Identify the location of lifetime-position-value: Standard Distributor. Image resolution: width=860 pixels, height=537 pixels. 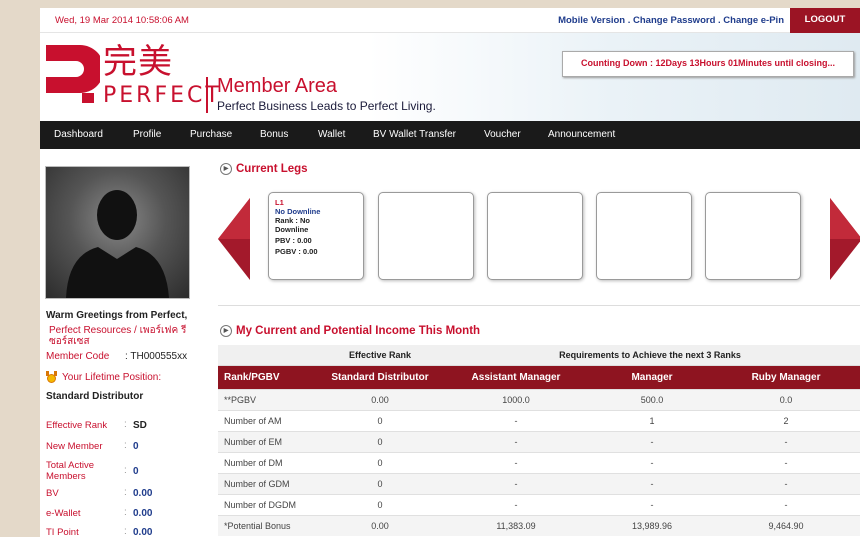
(95, 396).